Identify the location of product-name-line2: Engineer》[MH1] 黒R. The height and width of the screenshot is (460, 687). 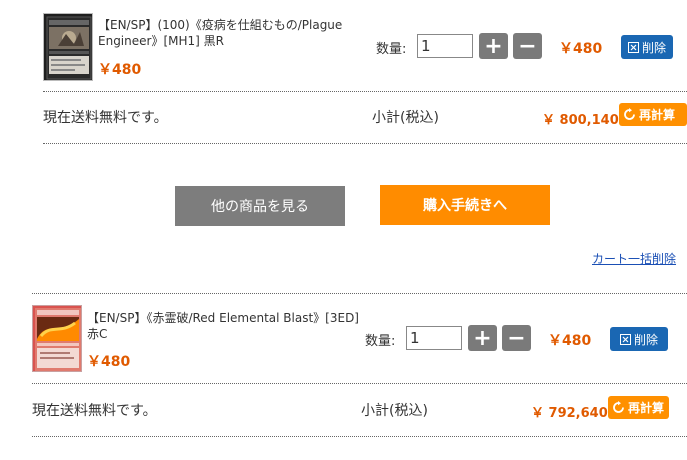
(228, 41).